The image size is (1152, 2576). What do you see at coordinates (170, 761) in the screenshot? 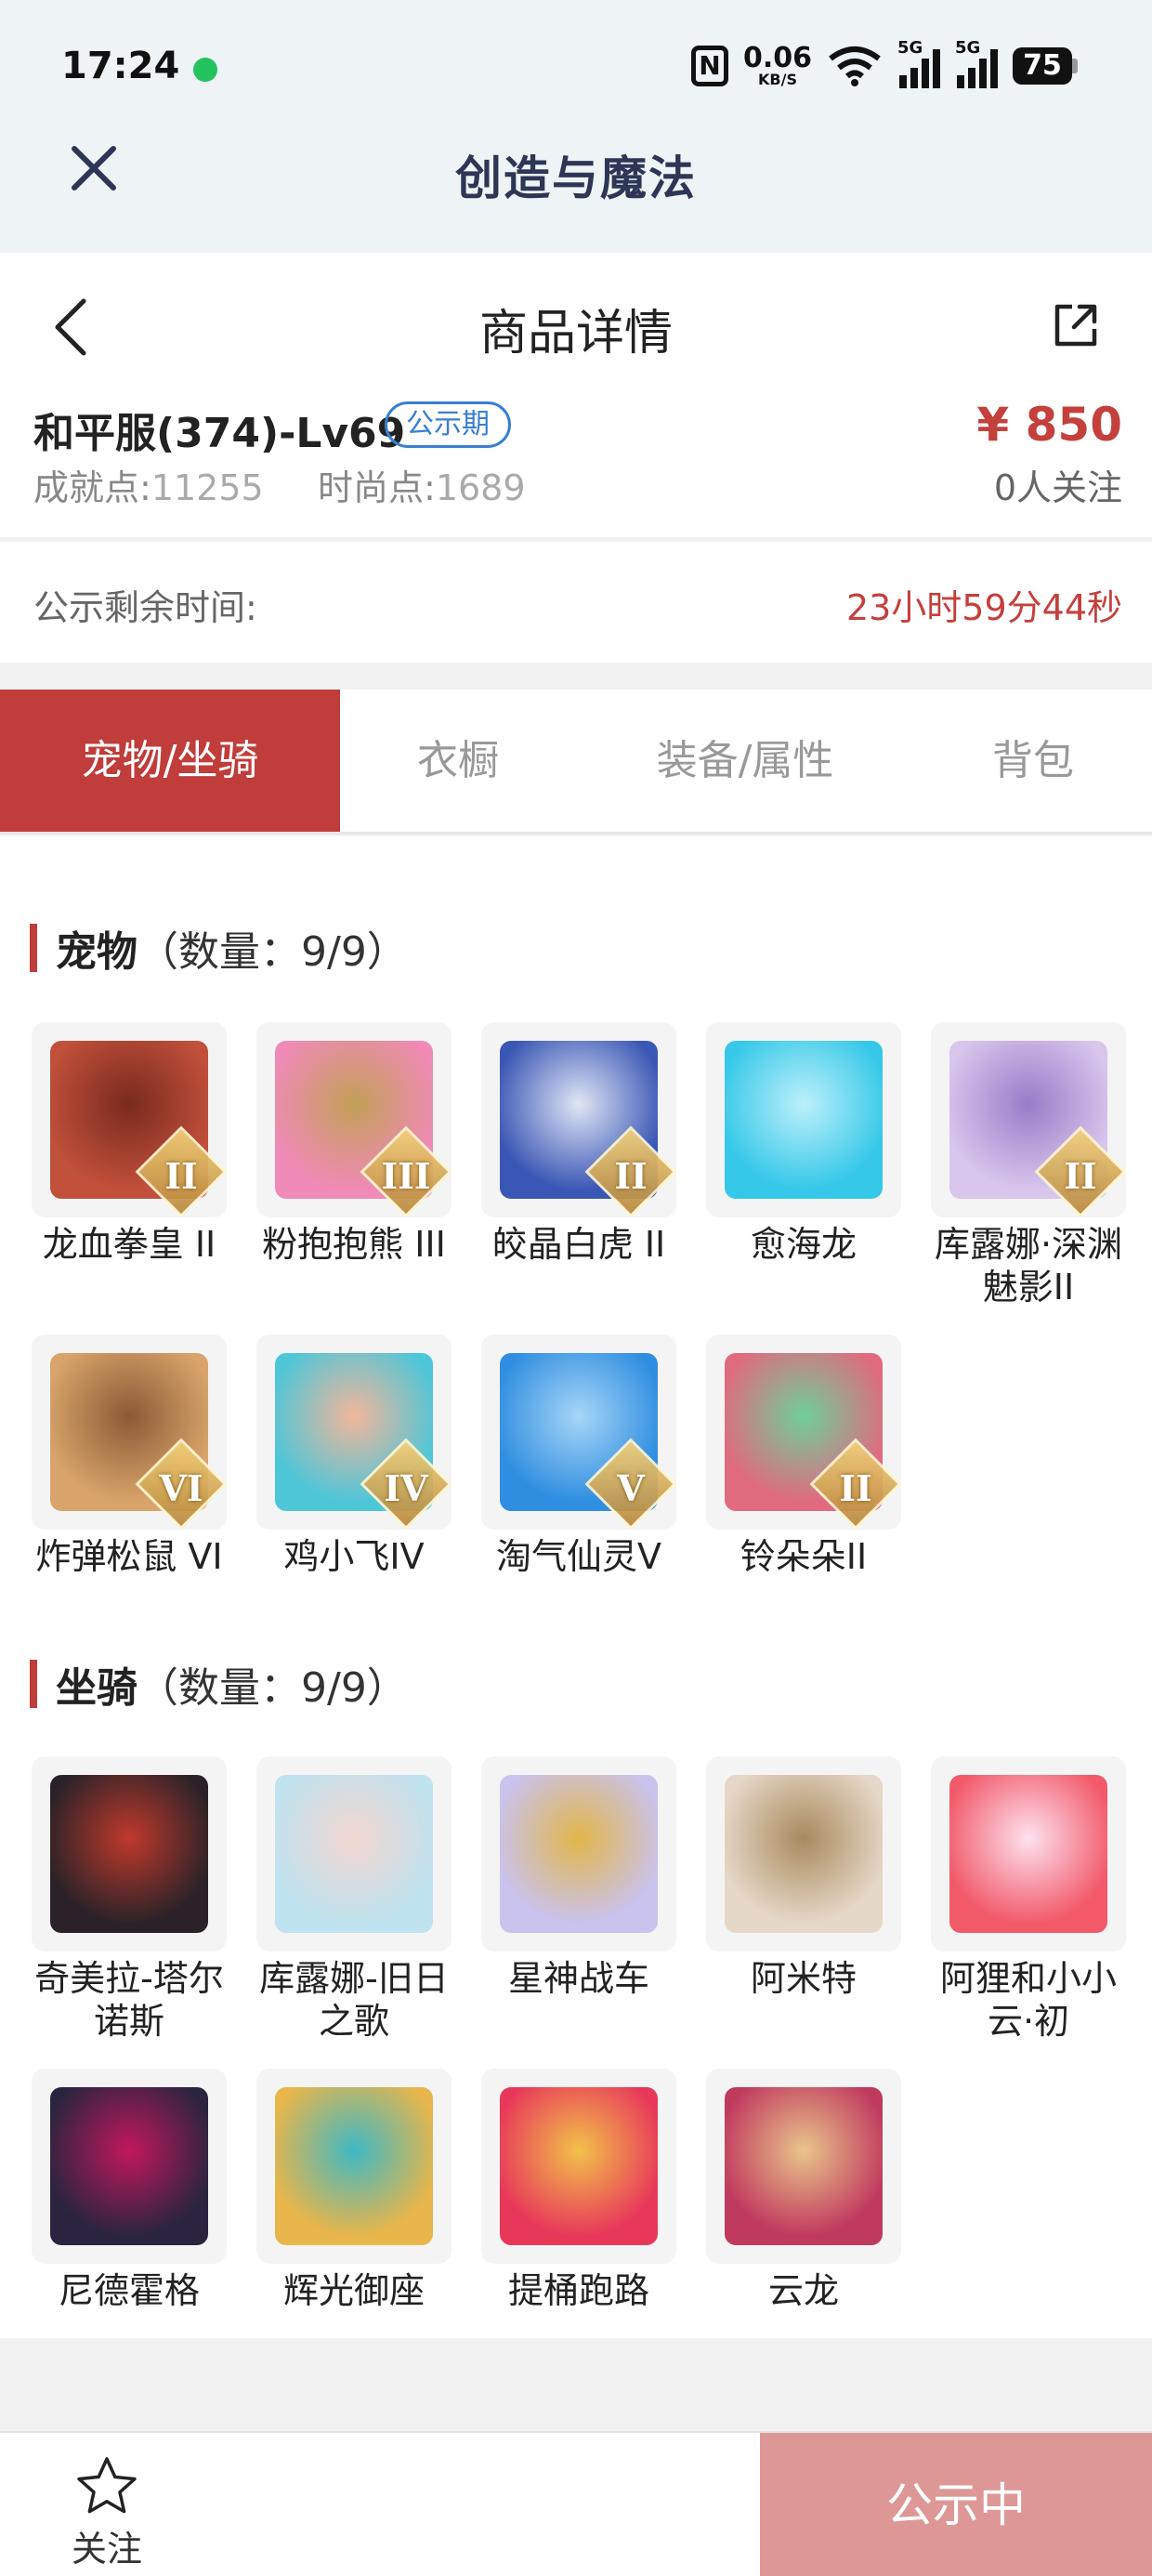
I see `tab-pets-mounts: 宠物/坐骑` at bounding box center [170, 761].